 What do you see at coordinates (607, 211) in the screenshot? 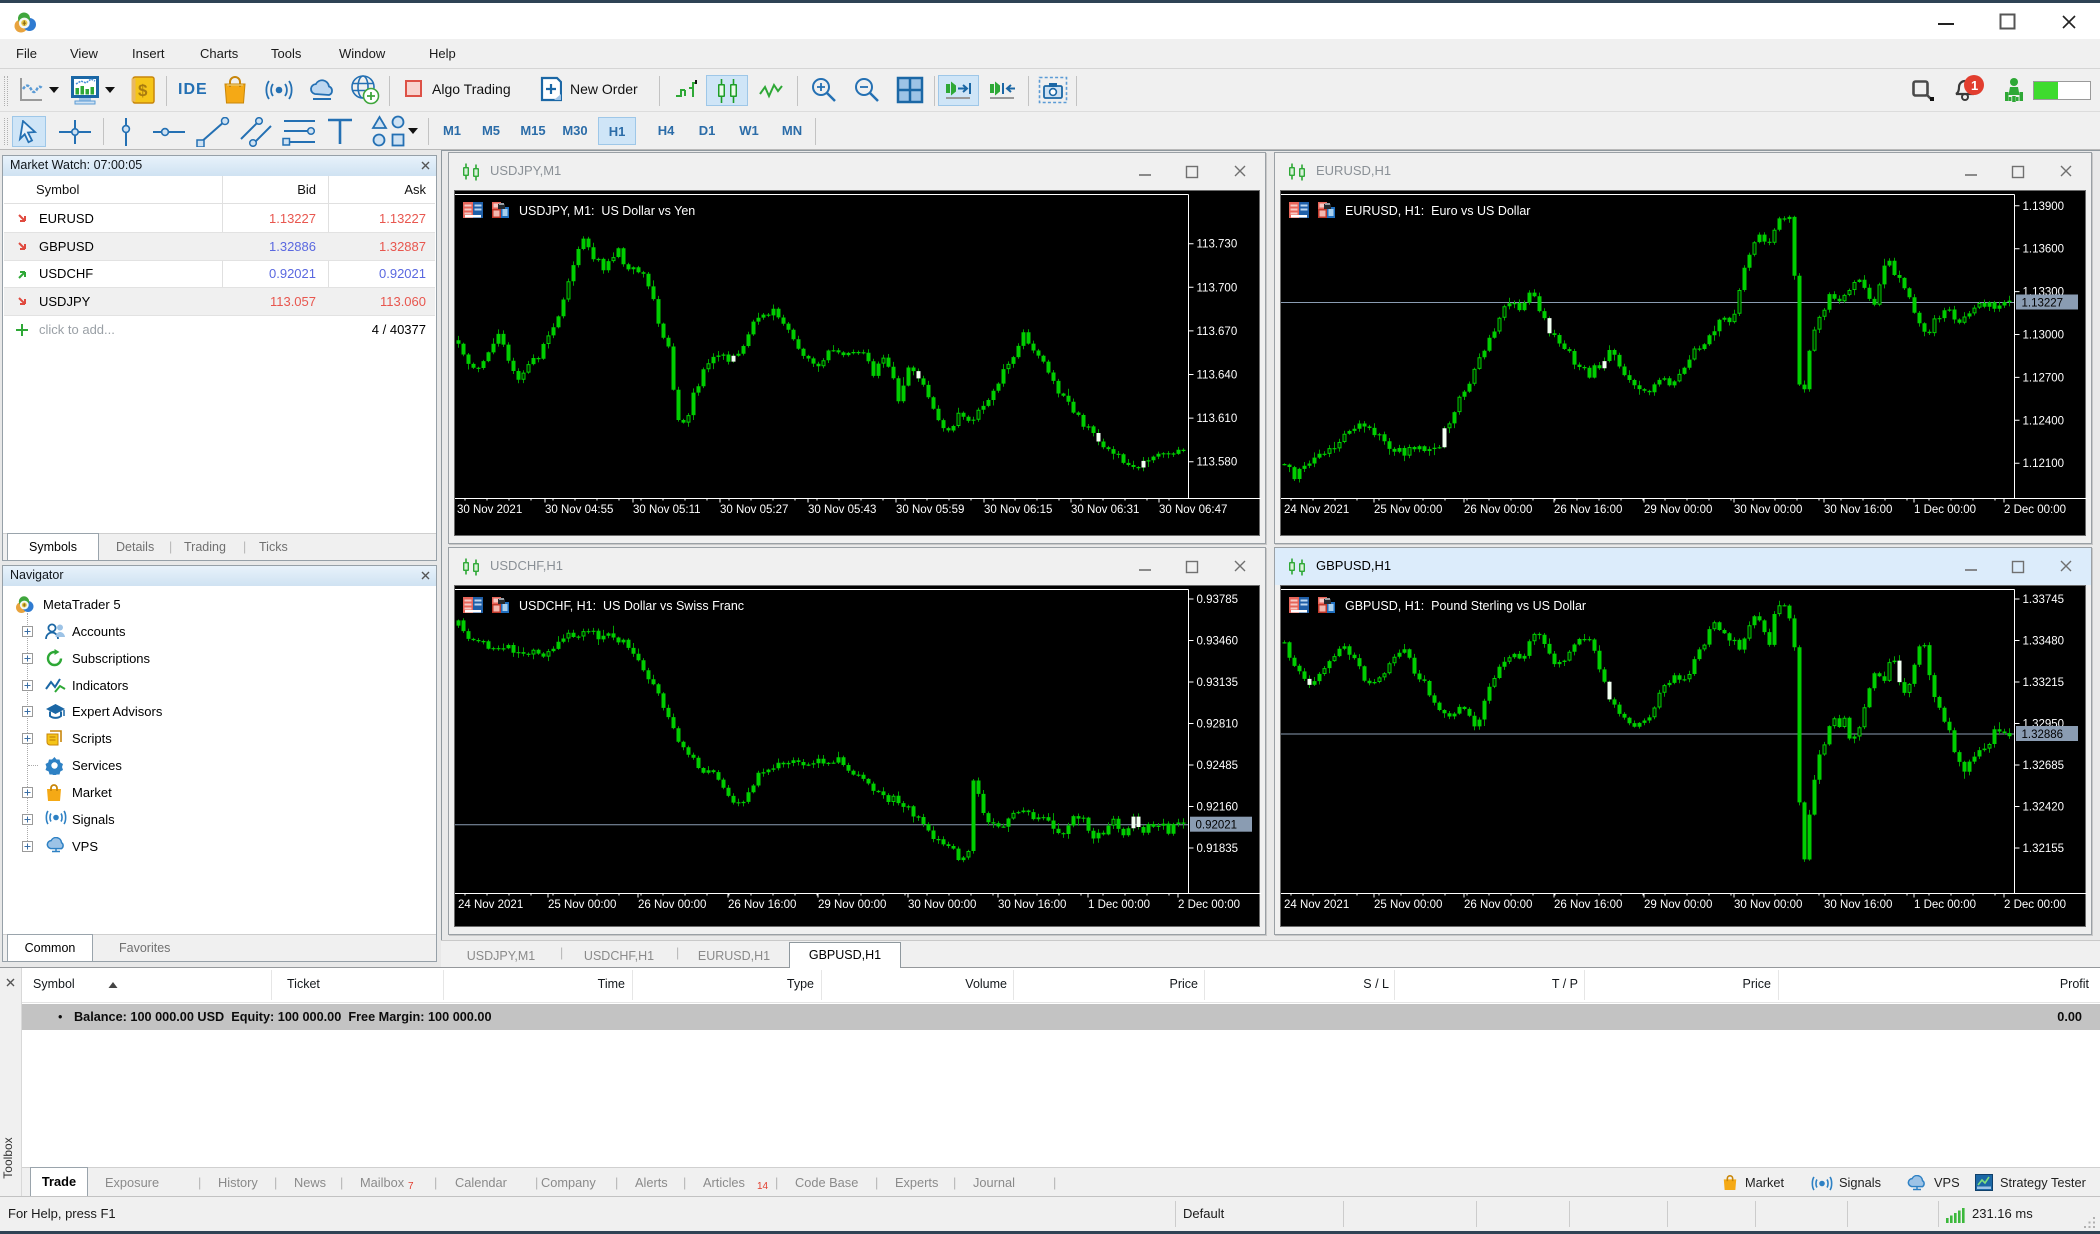
I see `svg-text: USDJPY, M1: US Dollar vs Yen` at bounding box center [607, 211].